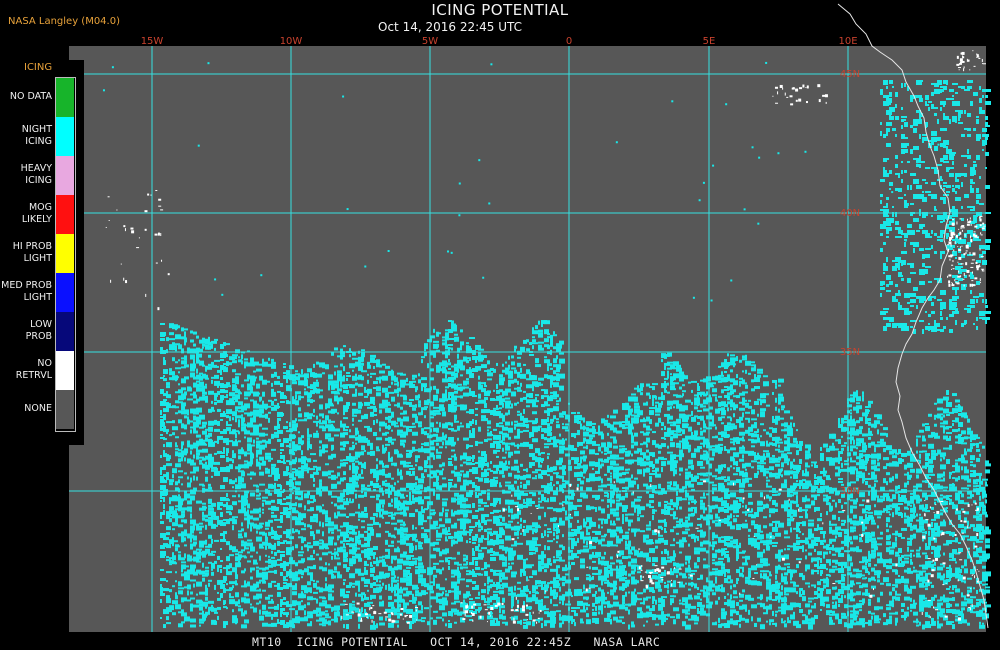 The width and height of the screenshot is (1000, 650). Describe the element at coordinates (850, 352) in the screenshot. I see `lat-label-2: 35N` at that location.